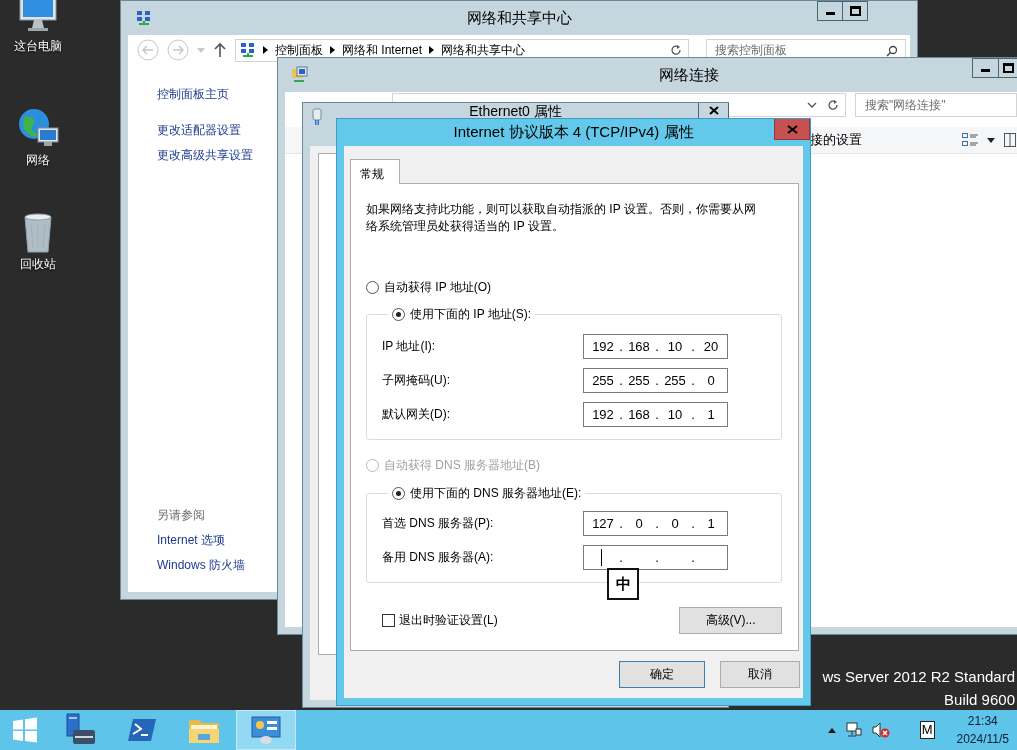  What do you see at coordinates (462, 465) in the screenshot?
I see `radio-label: 自动获得 DNS 服务器地址(B)` at bounding box center [462, 465].